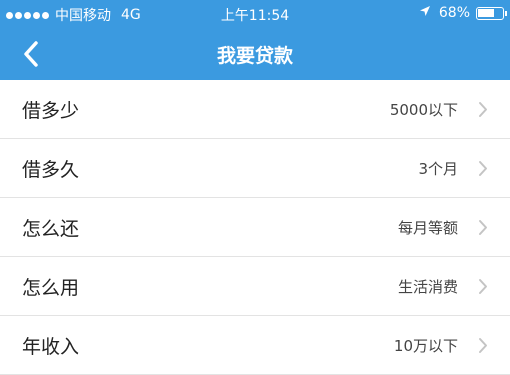 This screenshot has height=375, width=510. Describe the element at coordinates (425, 346) in the screenshot. I see `row-value: 10万以下` at that location.